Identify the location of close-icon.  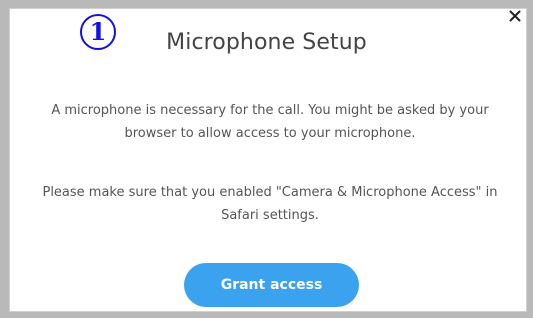
(515, 16).